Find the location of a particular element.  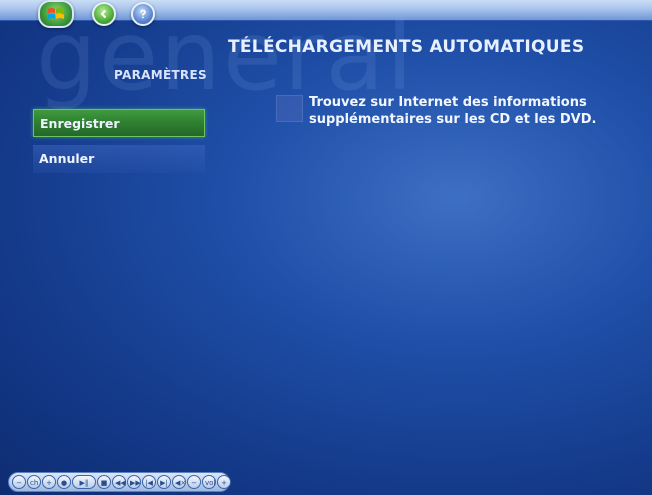

play-pause-icon: ▶‖ is located at coordinates (84, 482).